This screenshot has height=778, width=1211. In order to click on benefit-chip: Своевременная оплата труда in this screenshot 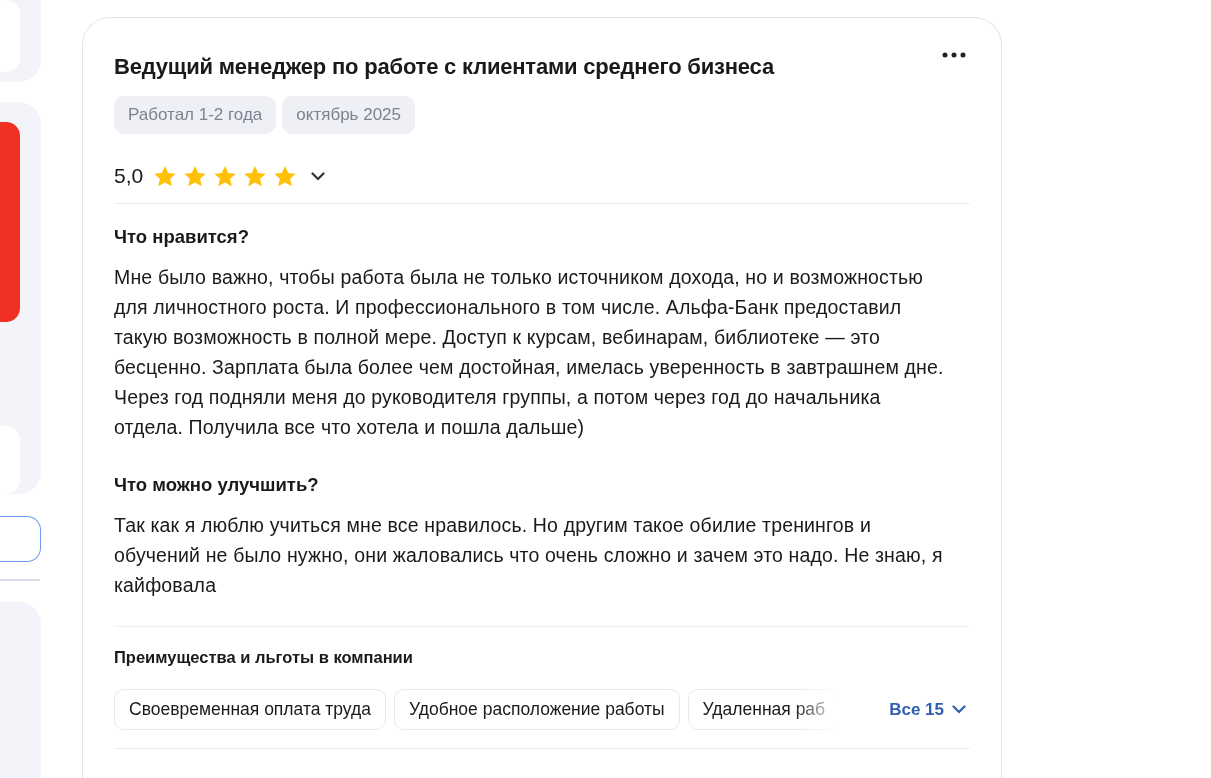, I will do `click(250, 709)`.